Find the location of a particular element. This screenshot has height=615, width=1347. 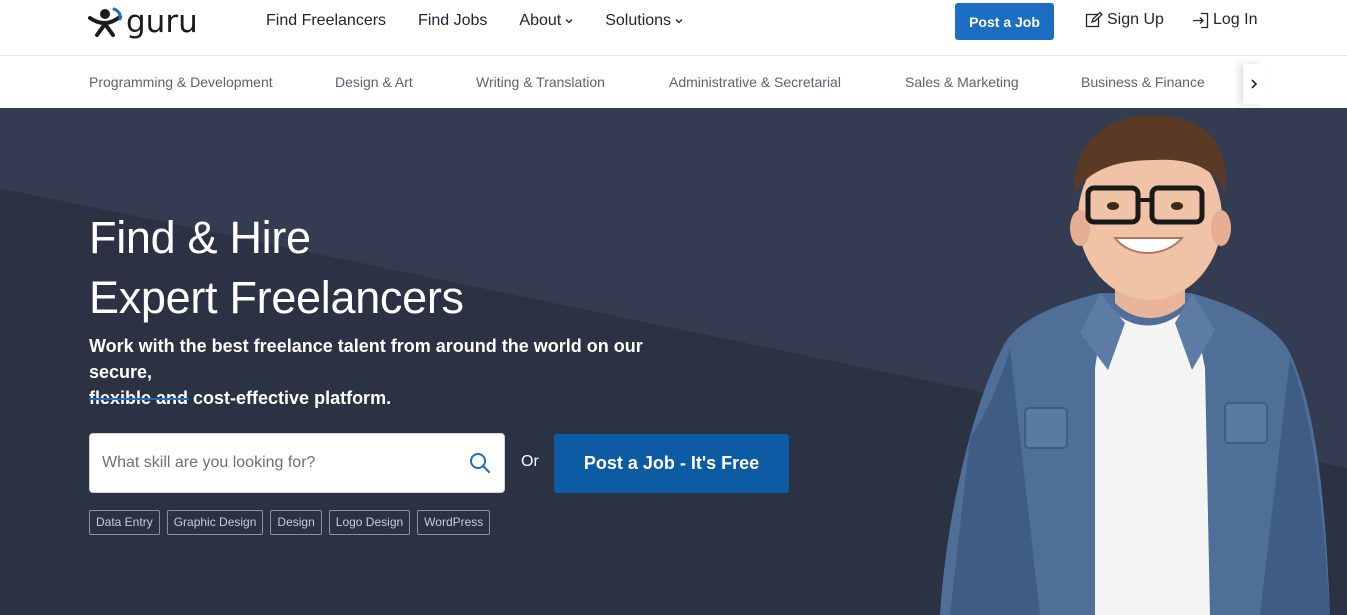

guru-logo: guru is located at coordinates (143, 22).